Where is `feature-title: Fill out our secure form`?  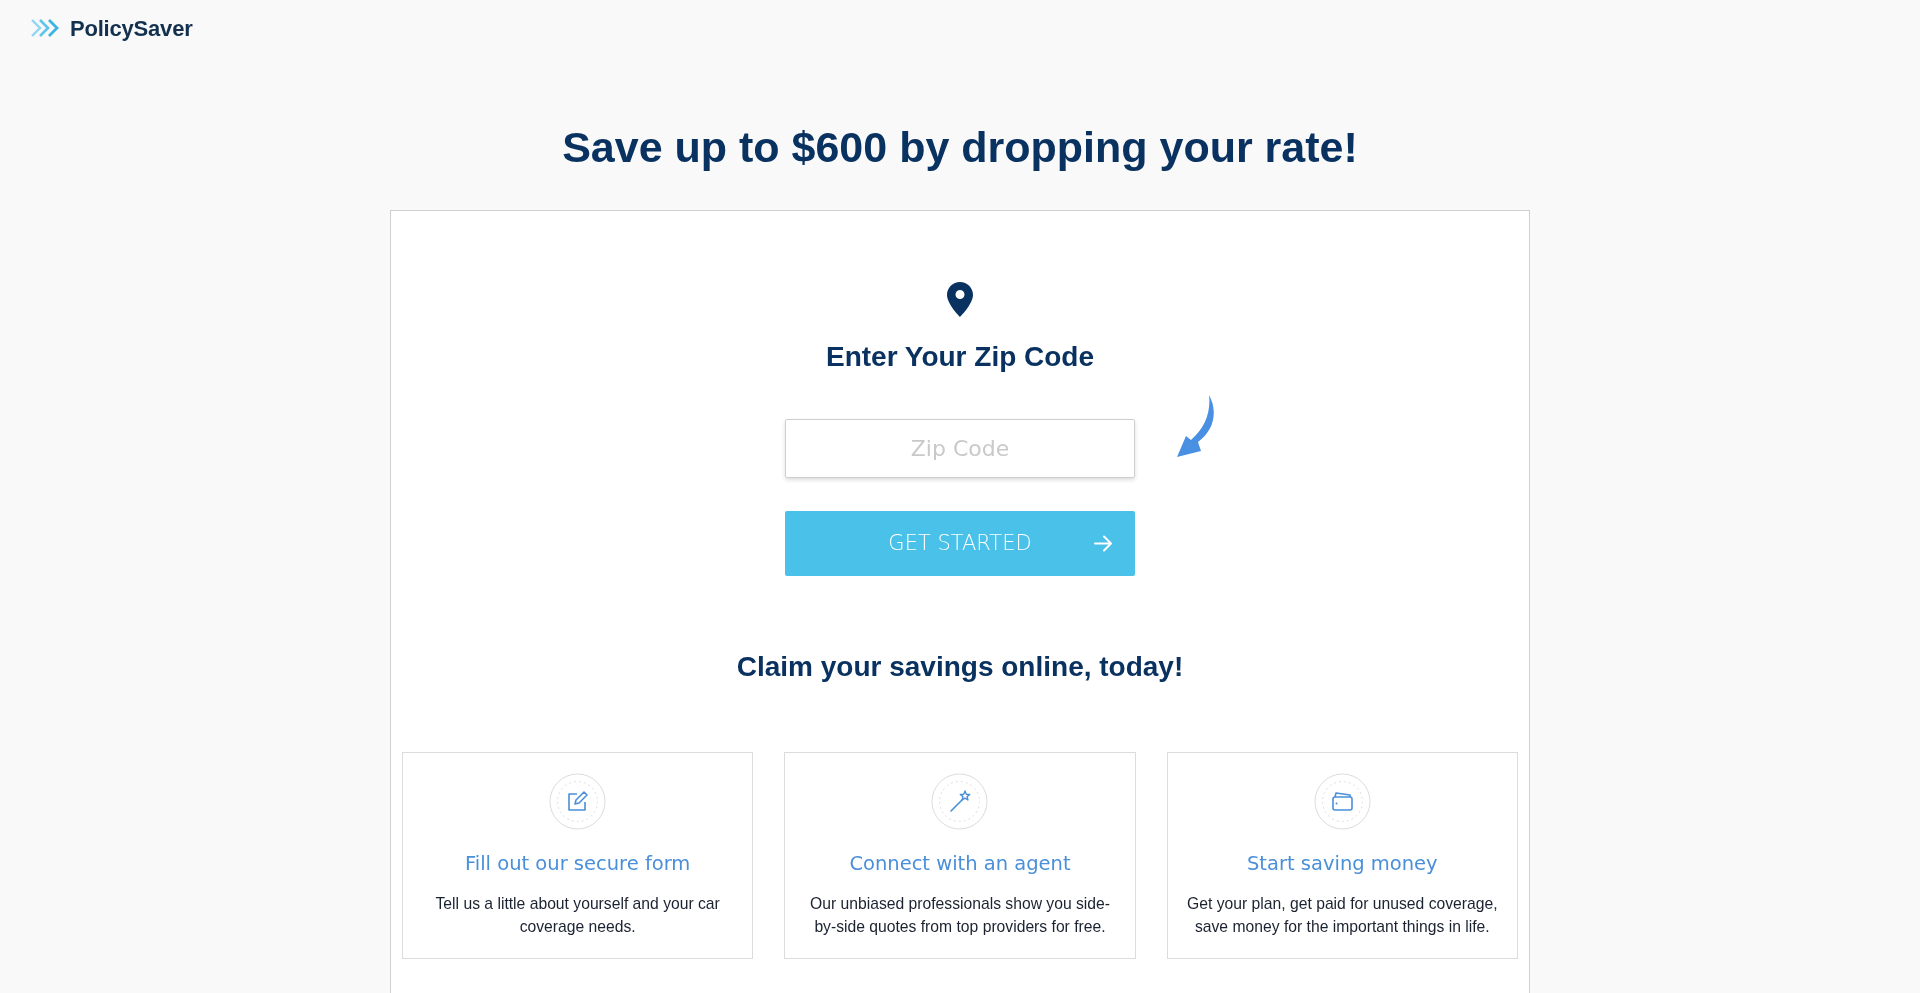 feature-title: Fill out our secure form is located at coordinates (577, 863).